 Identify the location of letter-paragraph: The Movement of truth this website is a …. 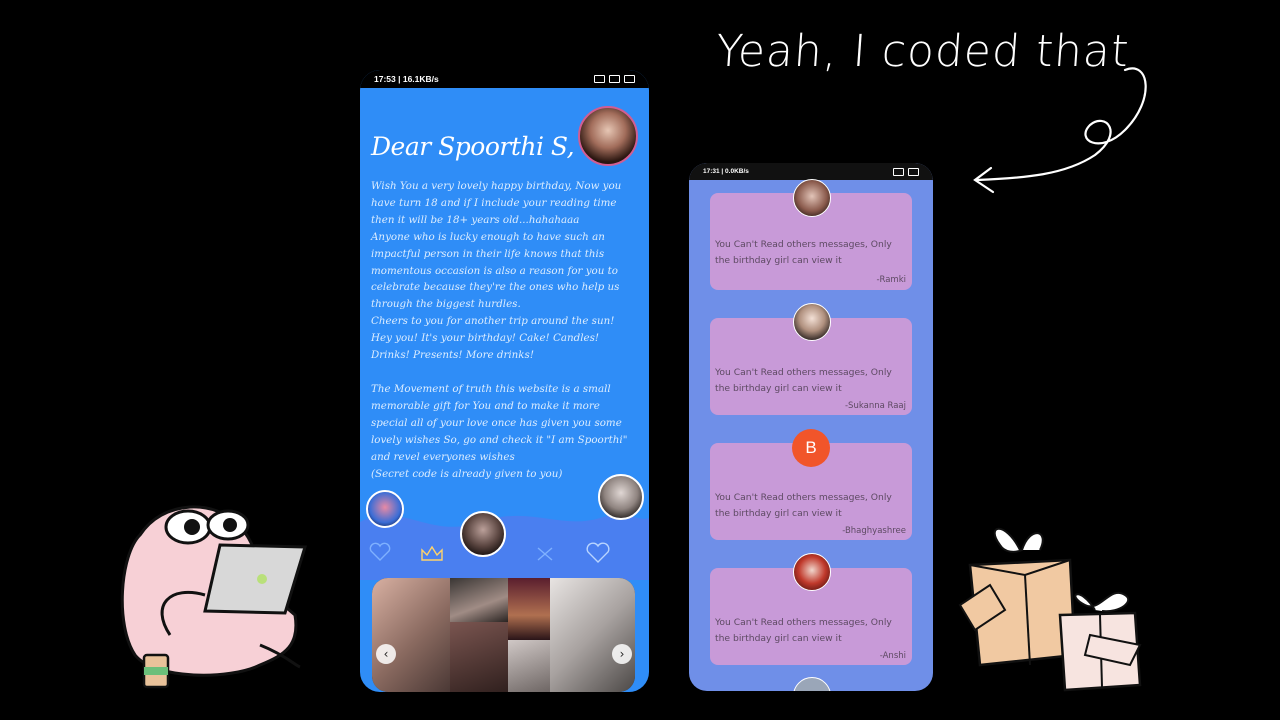
(499, 422).